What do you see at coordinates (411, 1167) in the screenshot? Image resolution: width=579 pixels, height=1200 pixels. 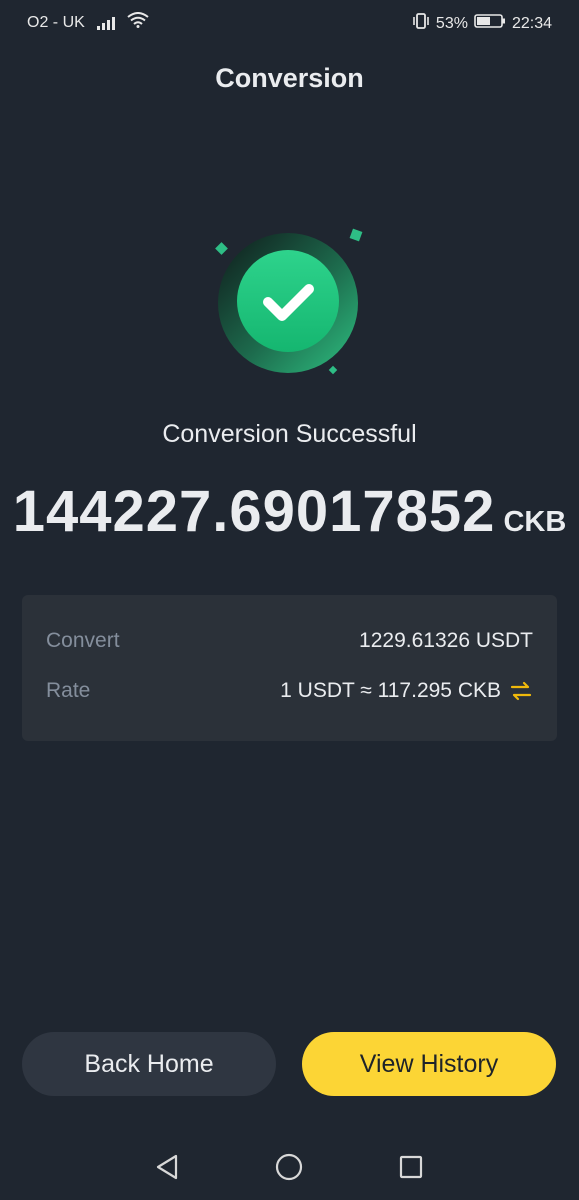 I see `square-recent-icon` at bounding box center [411, 1167].